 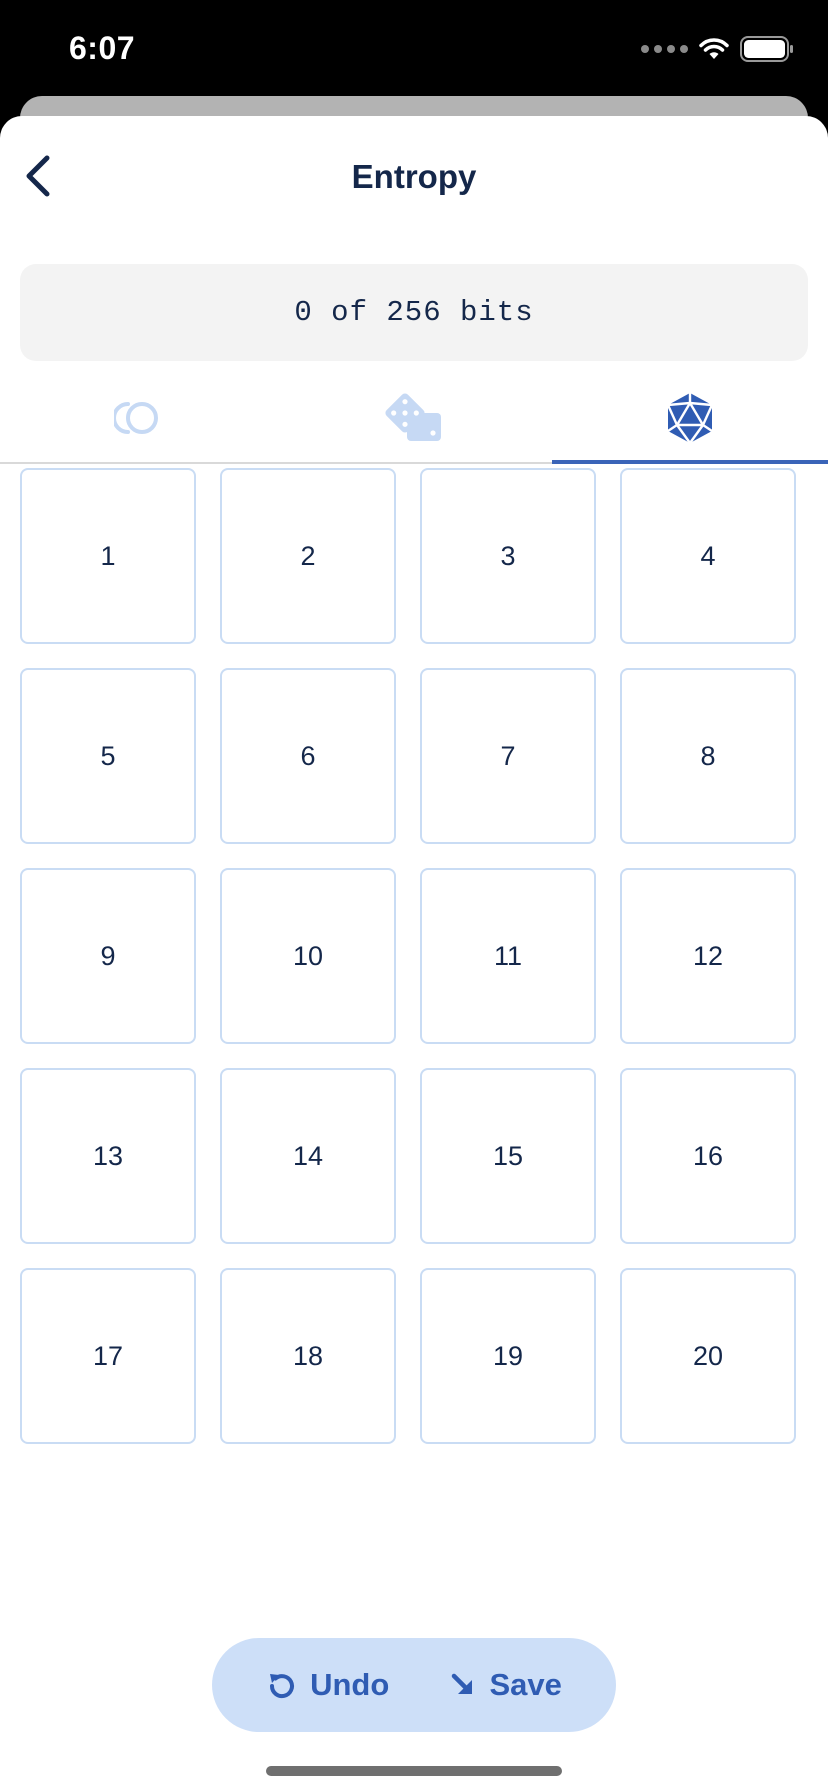 I want to click on undo-label: Undo, so click(x=350, y=1684).